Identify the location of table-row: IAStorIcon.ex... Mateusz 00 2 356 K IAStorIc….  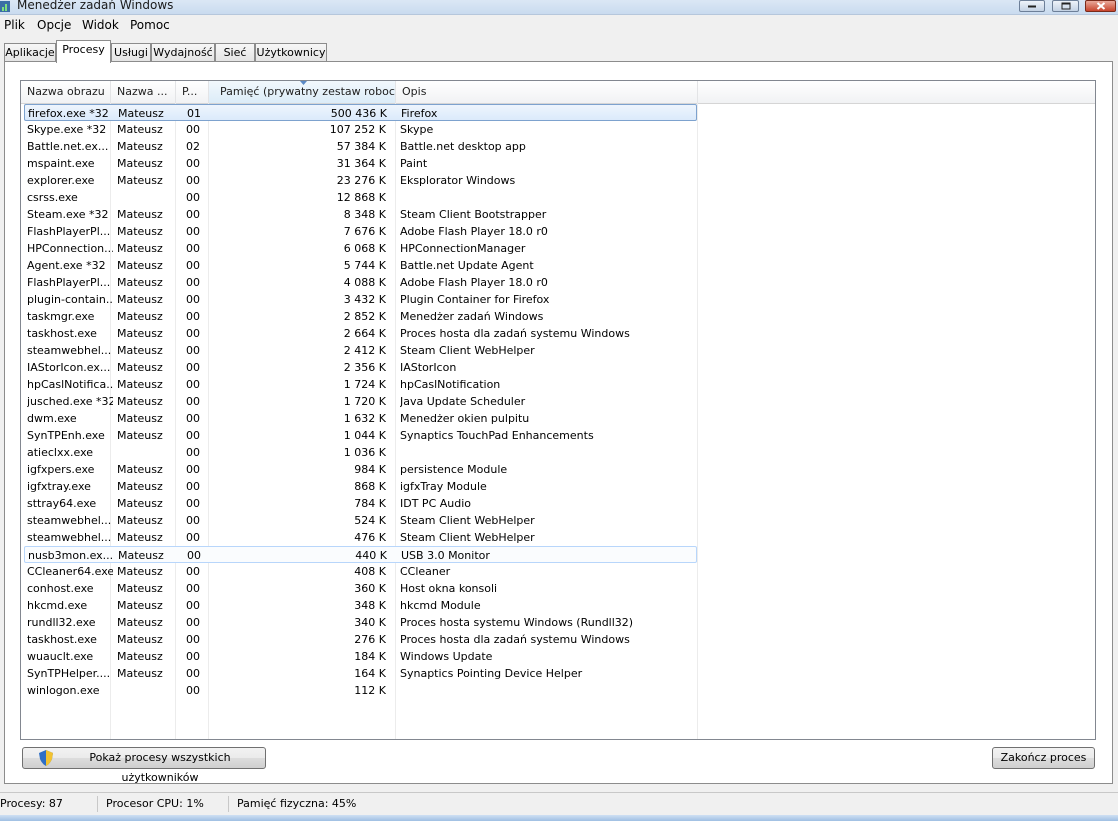
(360, 367).